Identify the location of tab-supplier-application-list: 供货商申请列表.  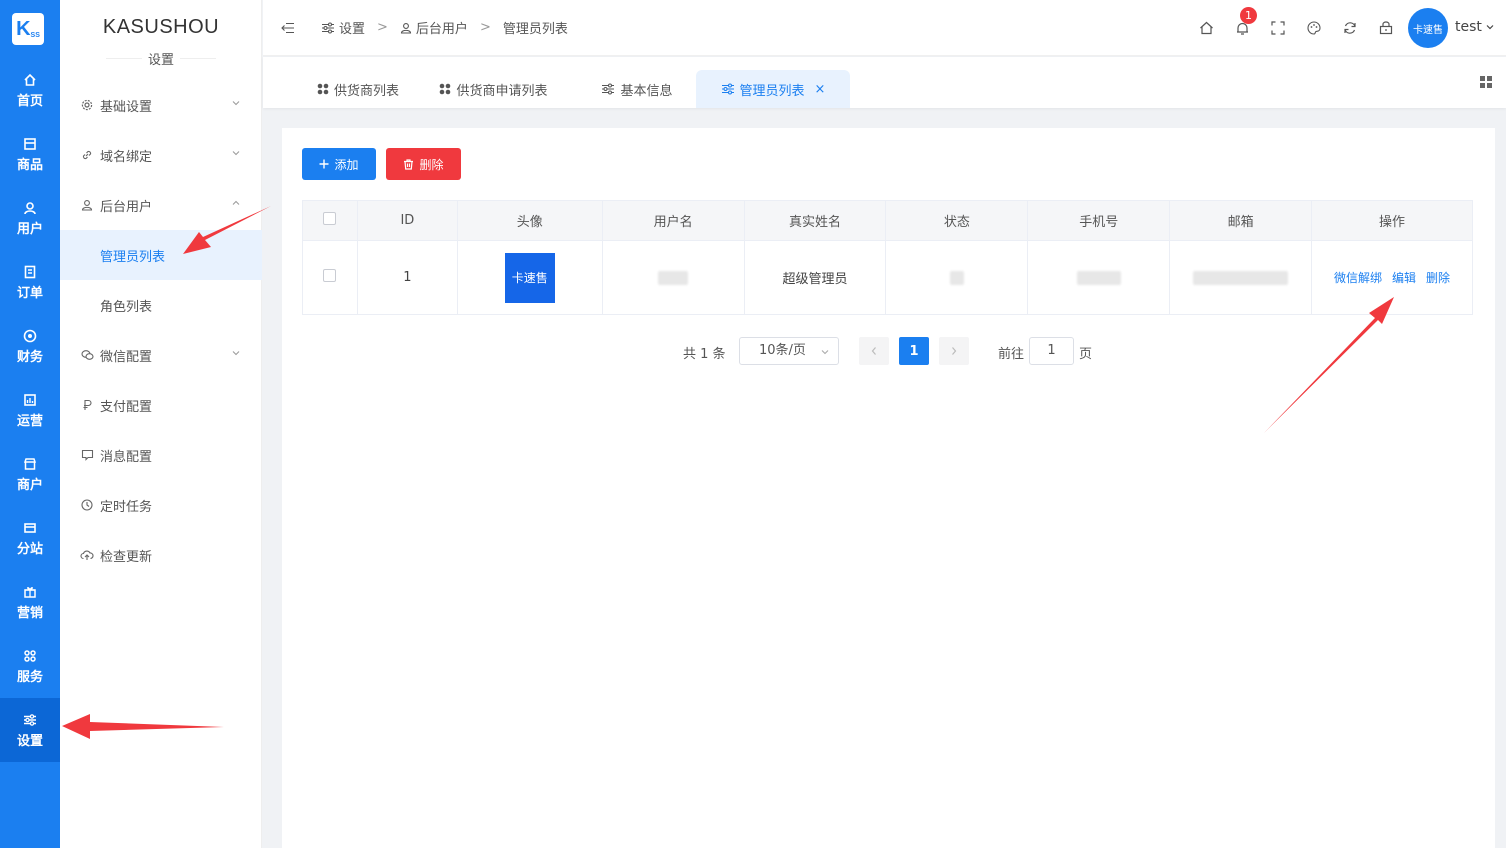
(493, 89).